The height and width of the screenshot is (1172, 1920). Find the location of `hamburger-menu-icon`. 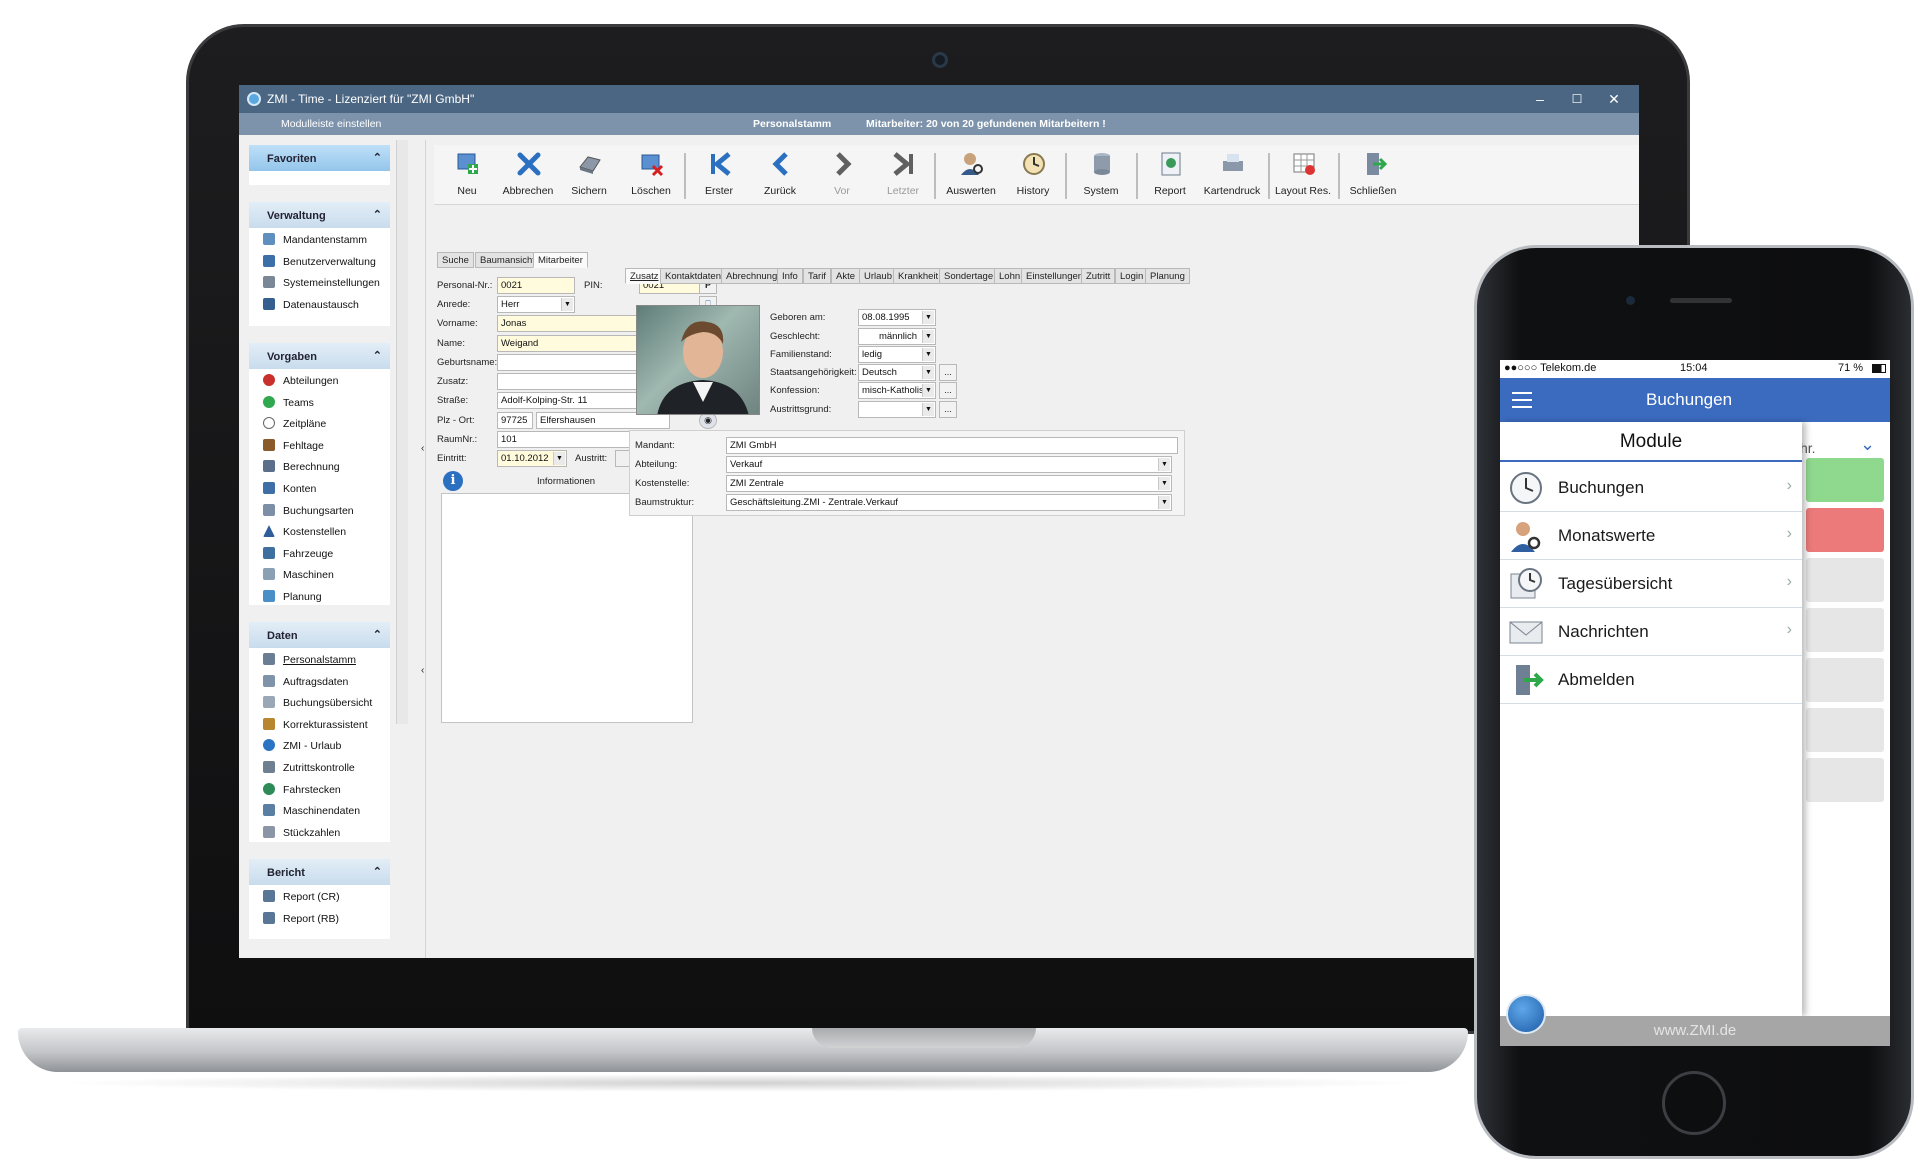

hamburger-menu-icon is located at coordinates (1522, 400).